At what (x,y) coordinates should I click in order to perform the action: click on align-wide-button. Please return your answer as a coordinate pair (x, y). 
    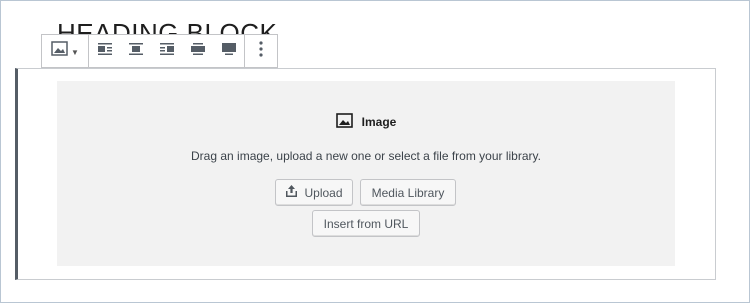
    Looking at the image, I should click on (197, 51).